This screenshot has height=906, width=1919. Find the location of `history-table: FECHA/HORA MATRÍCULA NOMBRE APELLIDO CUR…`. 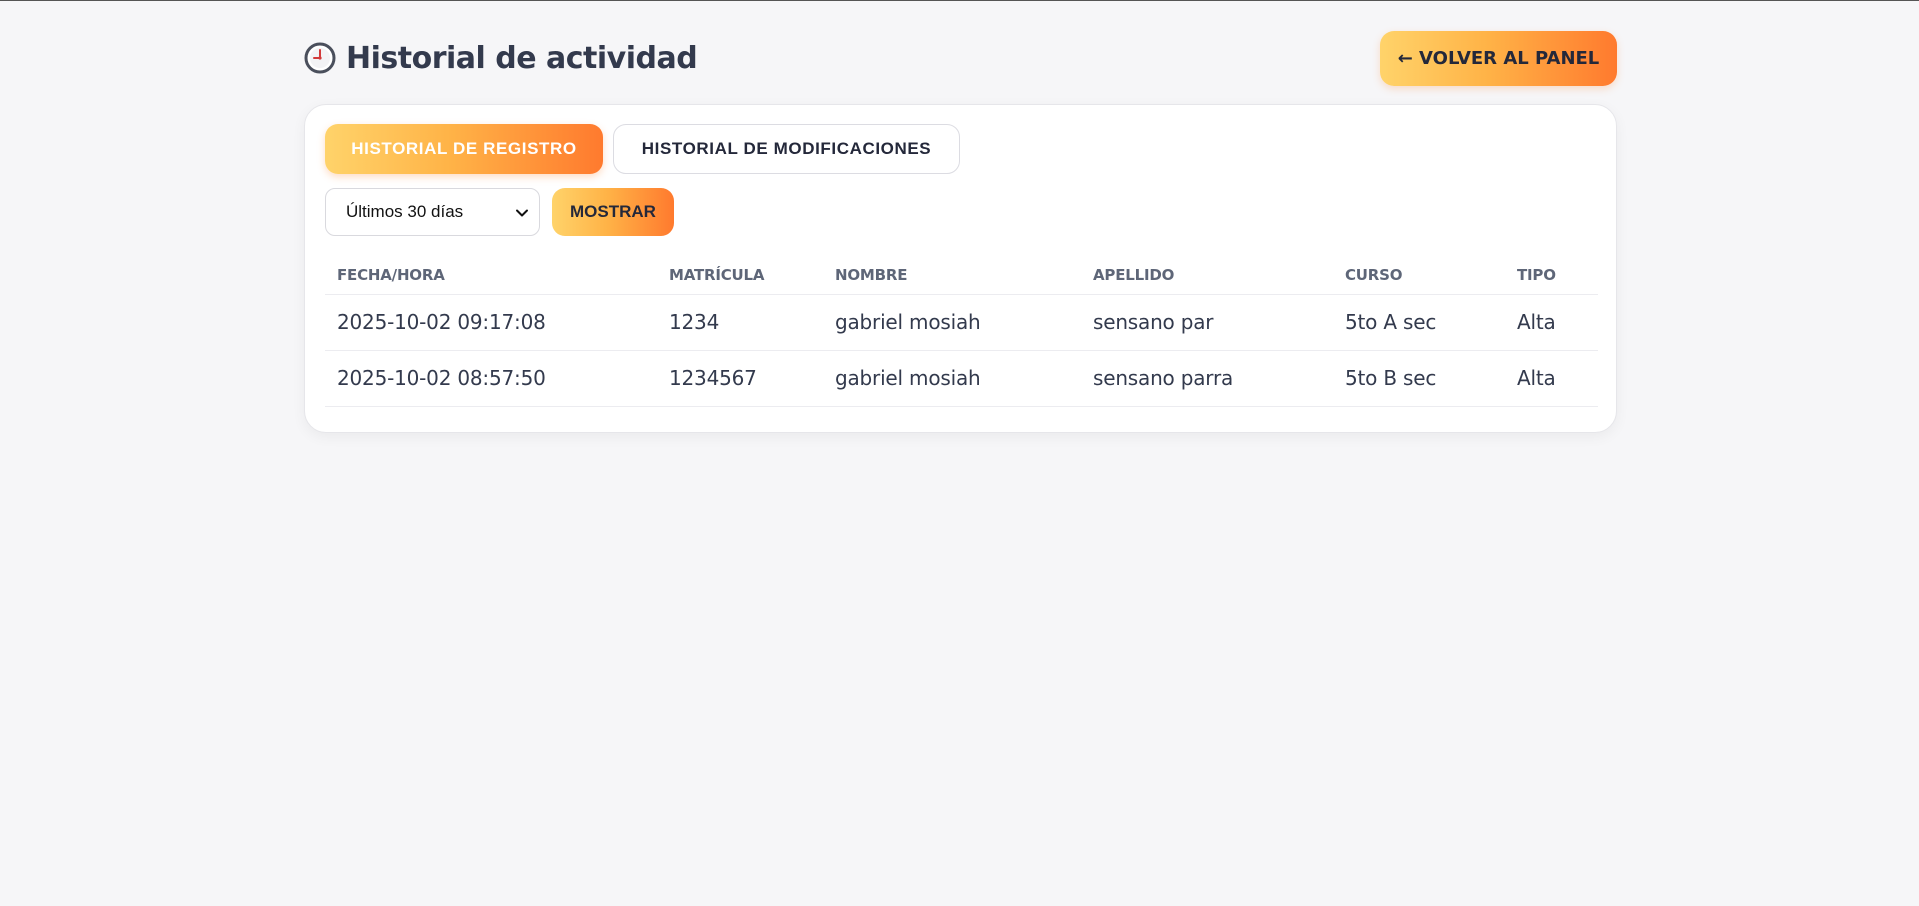

history-table: FECHA/HORA MATRÍCULA NOMBRE APELLIDO CUR… is located at coordinates (961, 331).